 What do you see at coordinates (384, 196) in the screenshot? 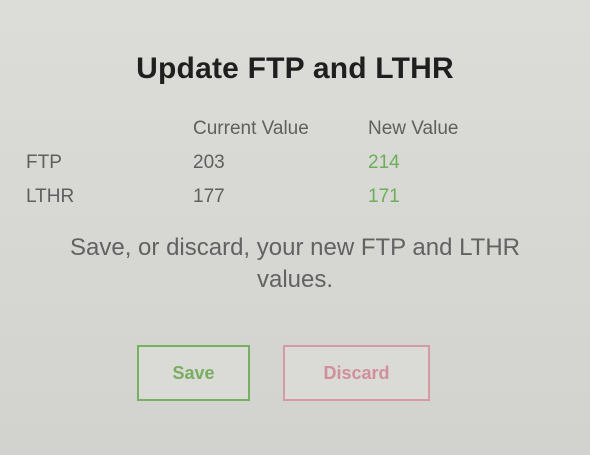
I see `lthr-new-value: 171` at bounding box center [384, 196].